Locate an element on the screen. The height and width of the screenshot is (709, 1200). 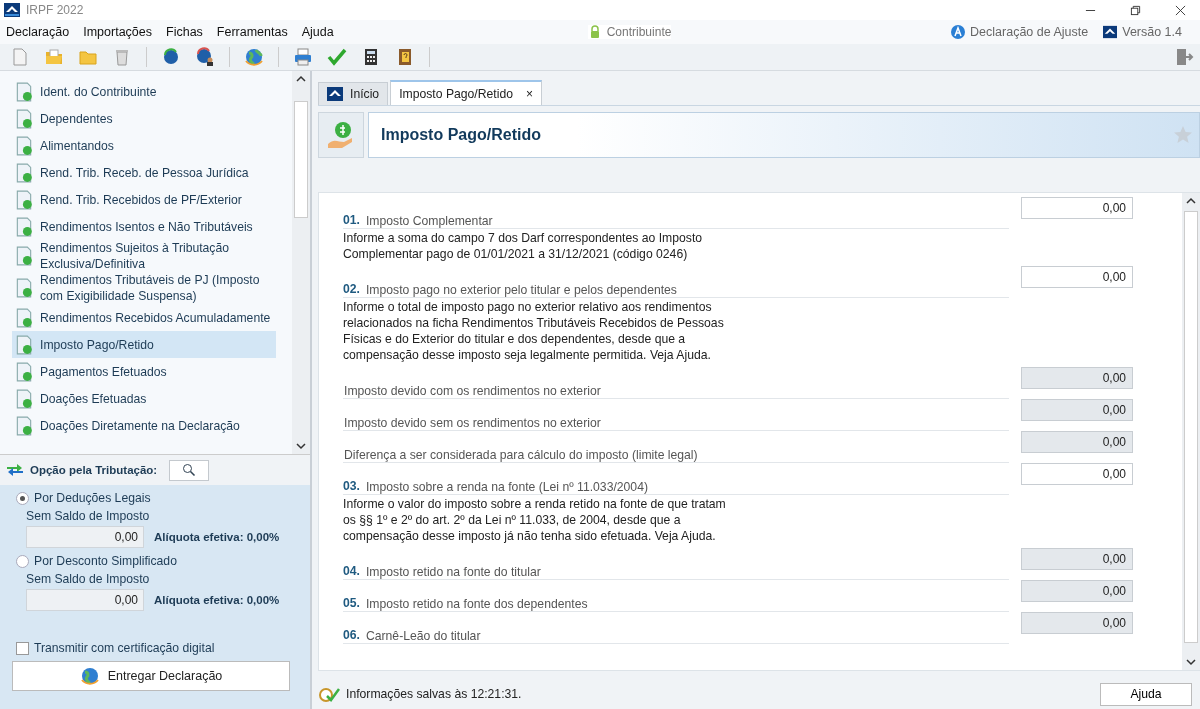
sidebar-item: Ident. do Contribuinte is located at coordinates (144, 91).